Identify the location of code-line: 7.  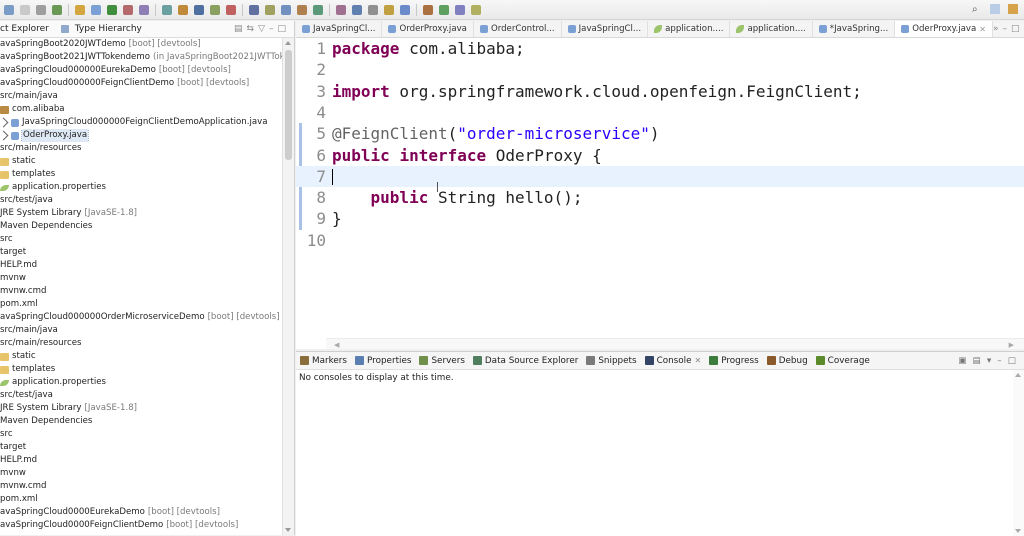
(660, 176).